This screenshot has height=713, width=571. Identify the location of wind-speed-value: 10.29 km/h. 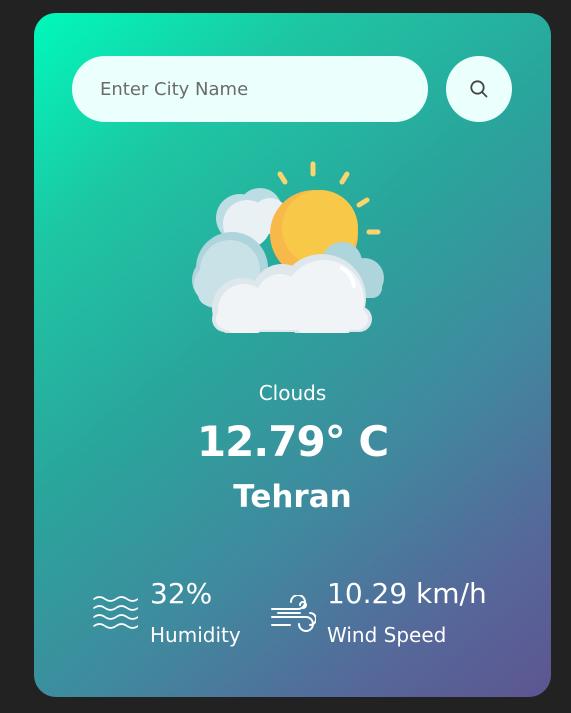
(407, 593).